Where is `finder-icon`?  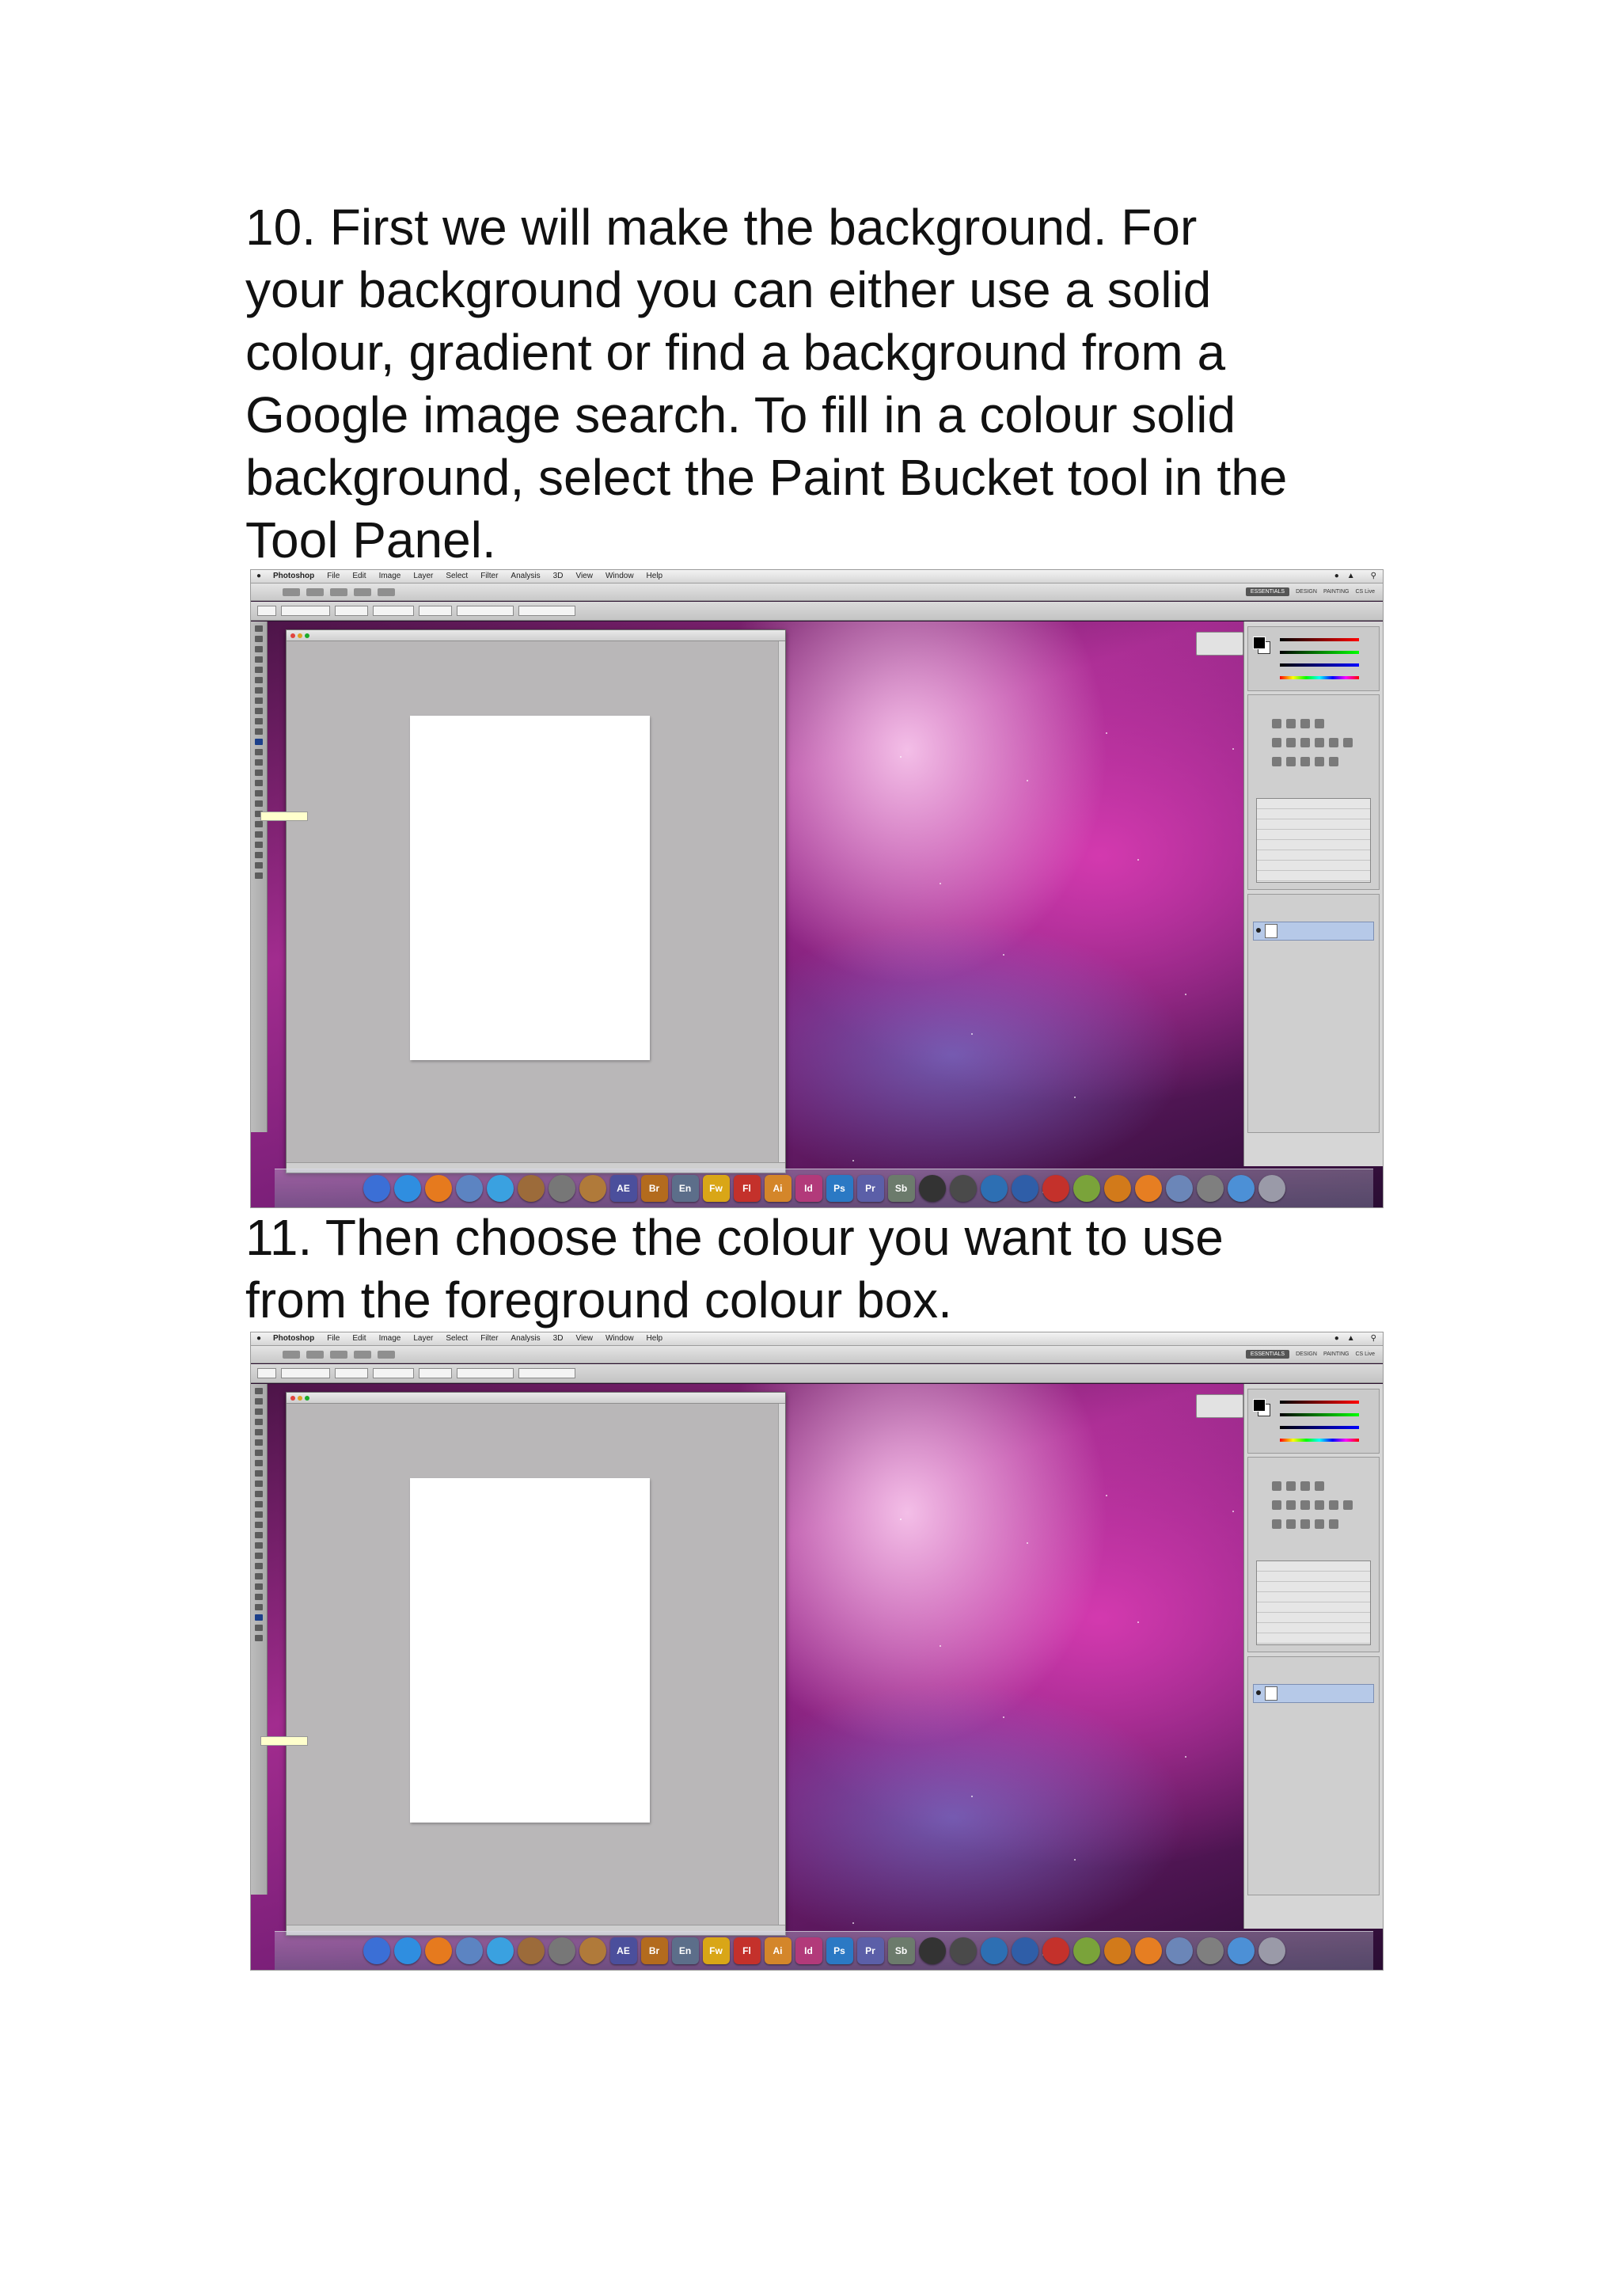
finder-icon is located at coordinates (376, 1950).